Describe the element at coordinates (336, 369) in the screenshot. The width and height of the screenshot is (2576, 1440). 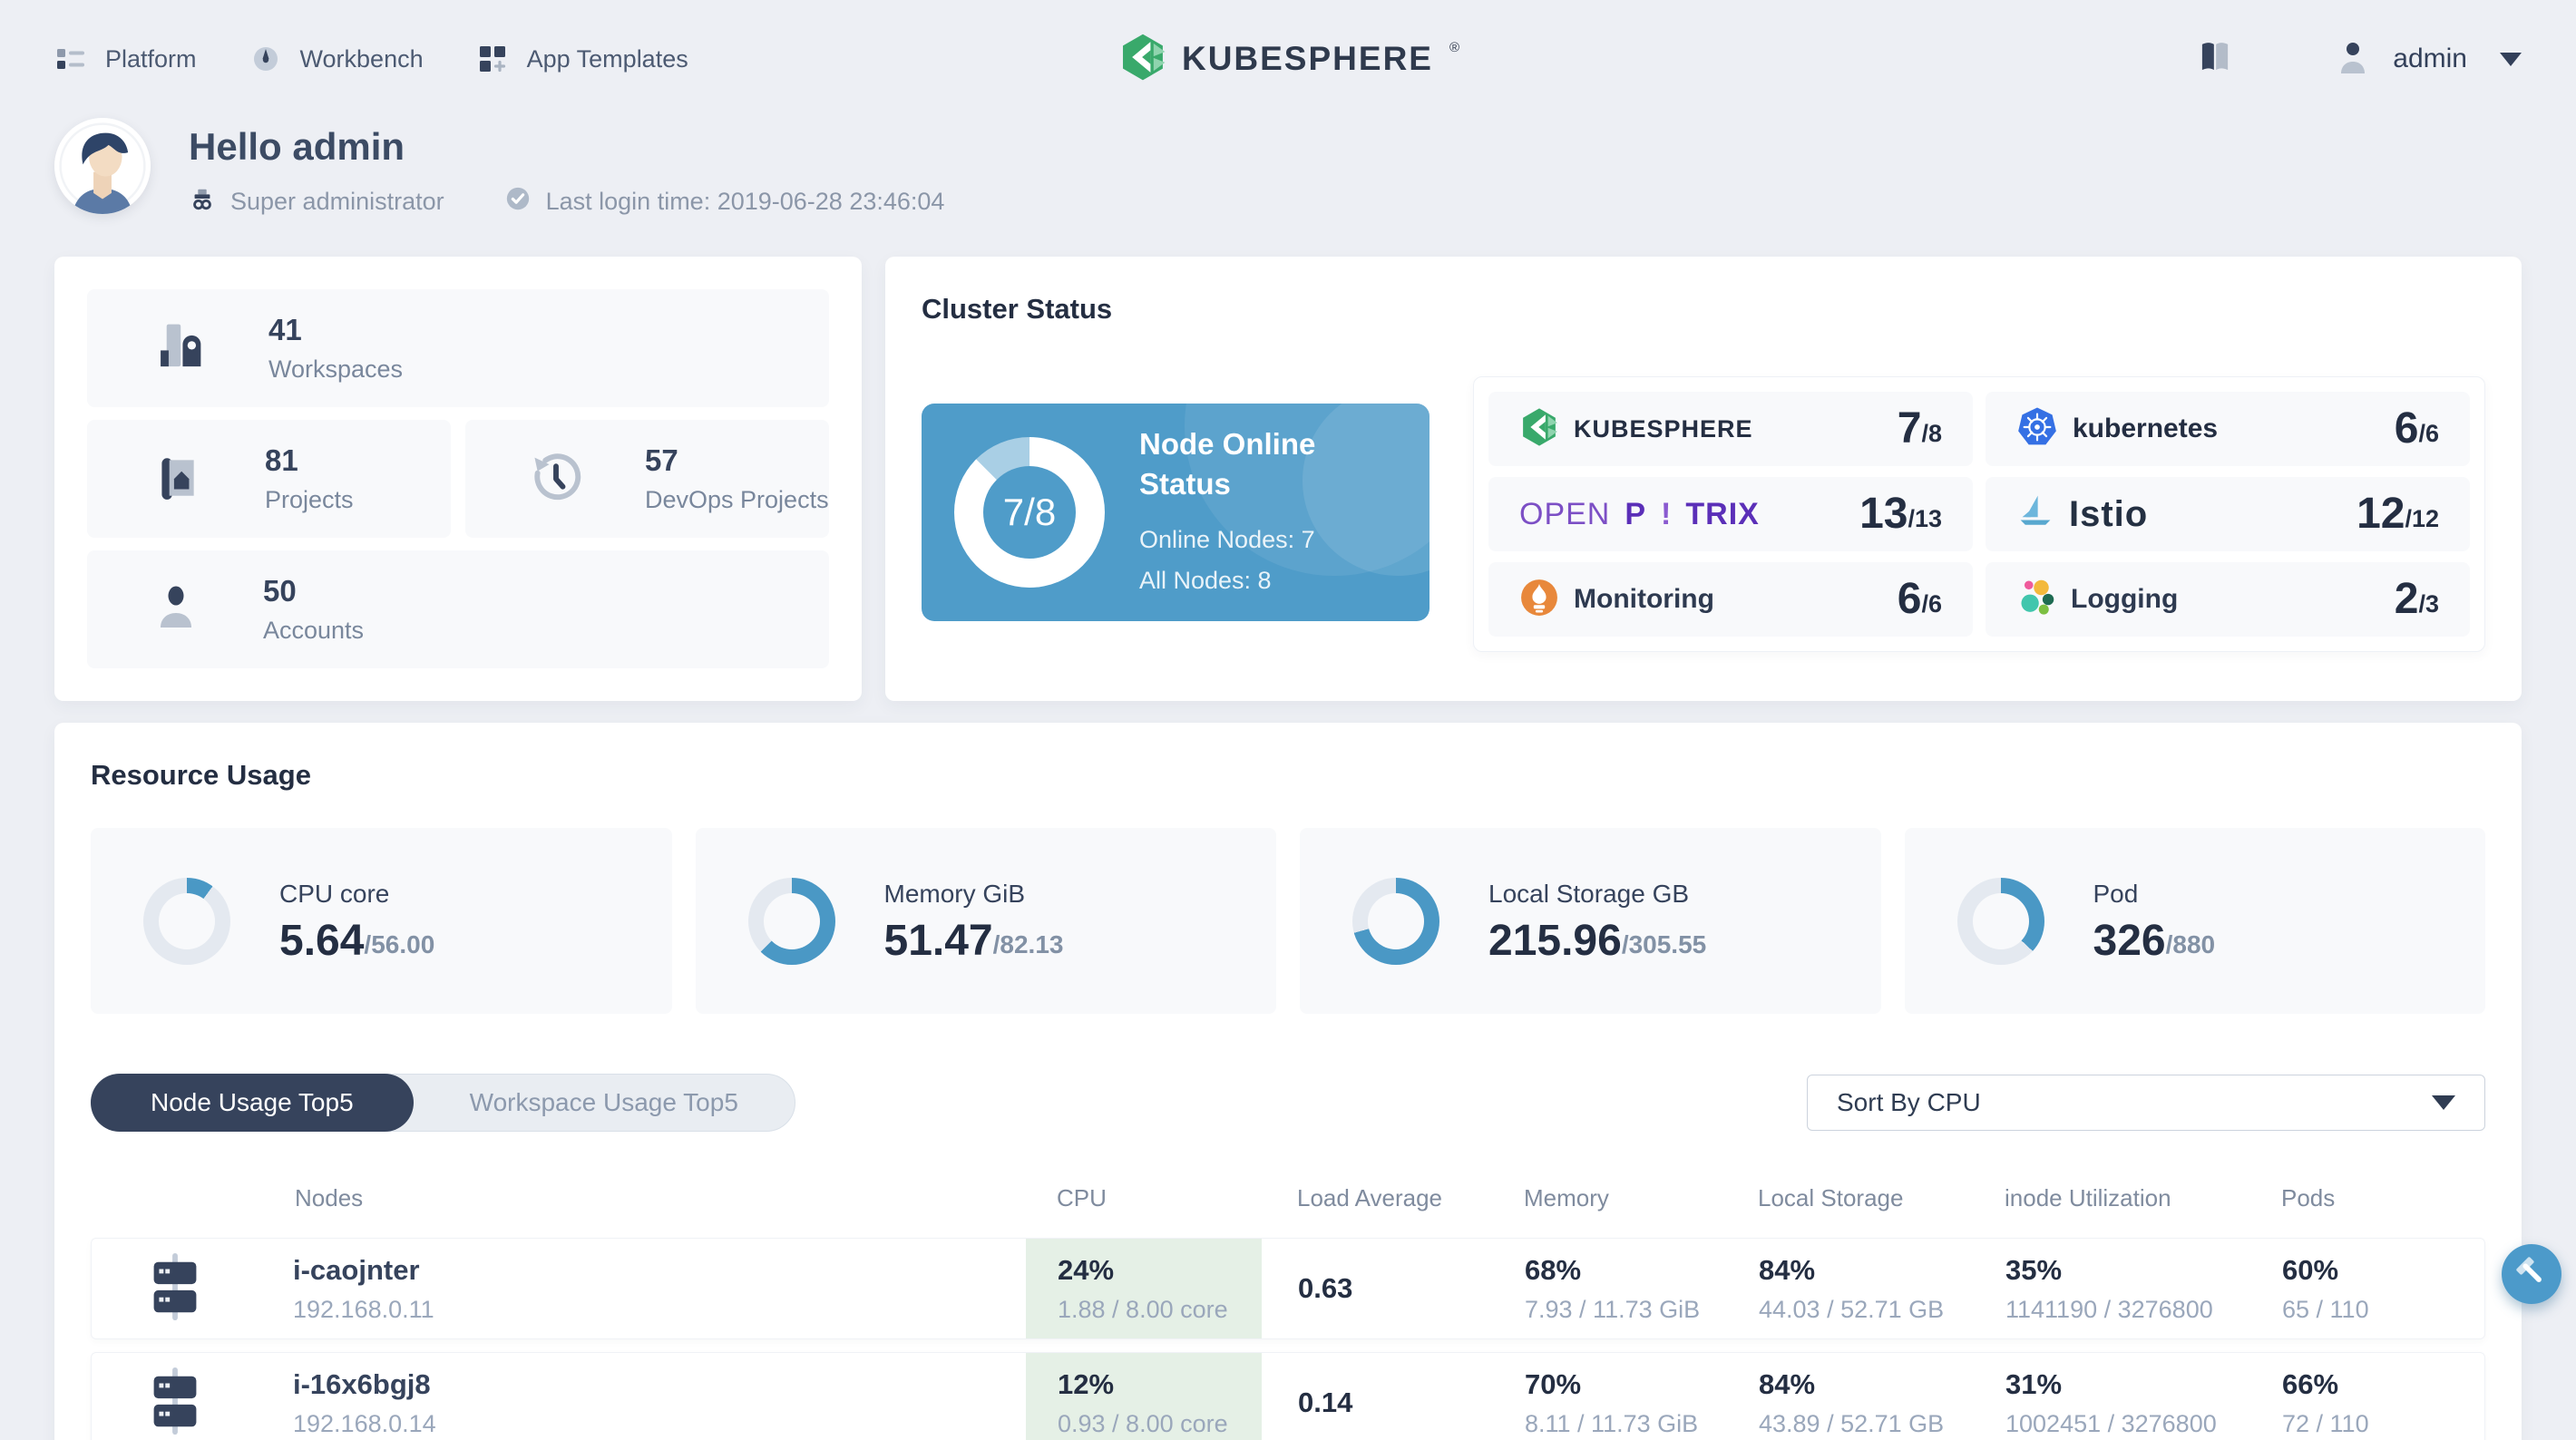
I see `workspaces-label: Workspaces` at that location.